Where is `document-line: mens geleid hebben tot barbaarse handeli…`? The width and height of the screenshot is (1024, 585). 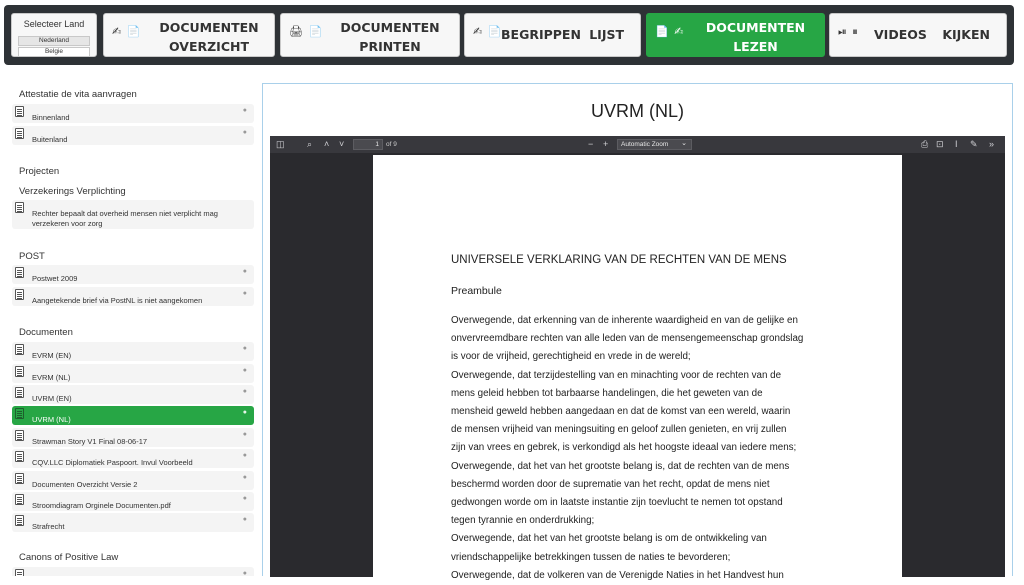
document-line: mens geleid hebben tot barbaarse handeli… is located at coordinates (607, 393).